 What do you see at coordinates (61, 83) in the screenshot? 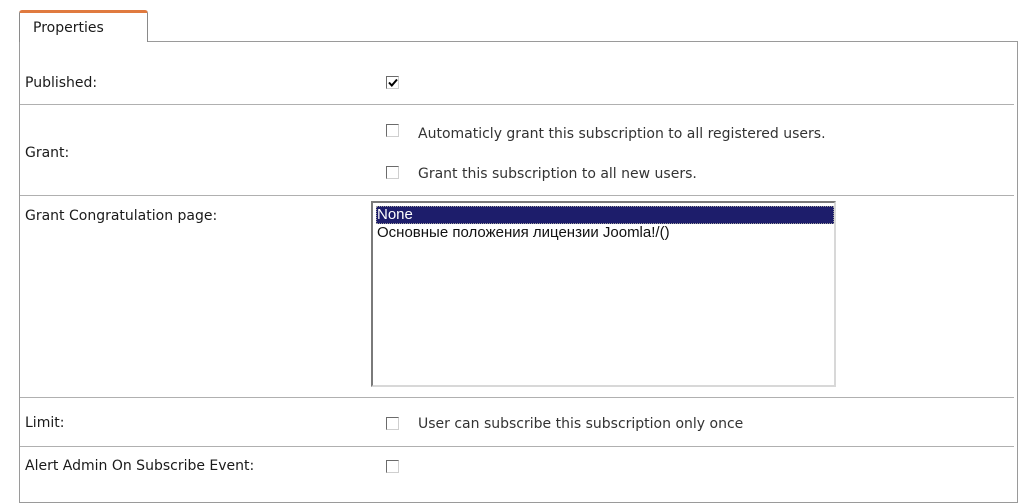
I see `published-label: Published:` at bounding box center [61, 83].